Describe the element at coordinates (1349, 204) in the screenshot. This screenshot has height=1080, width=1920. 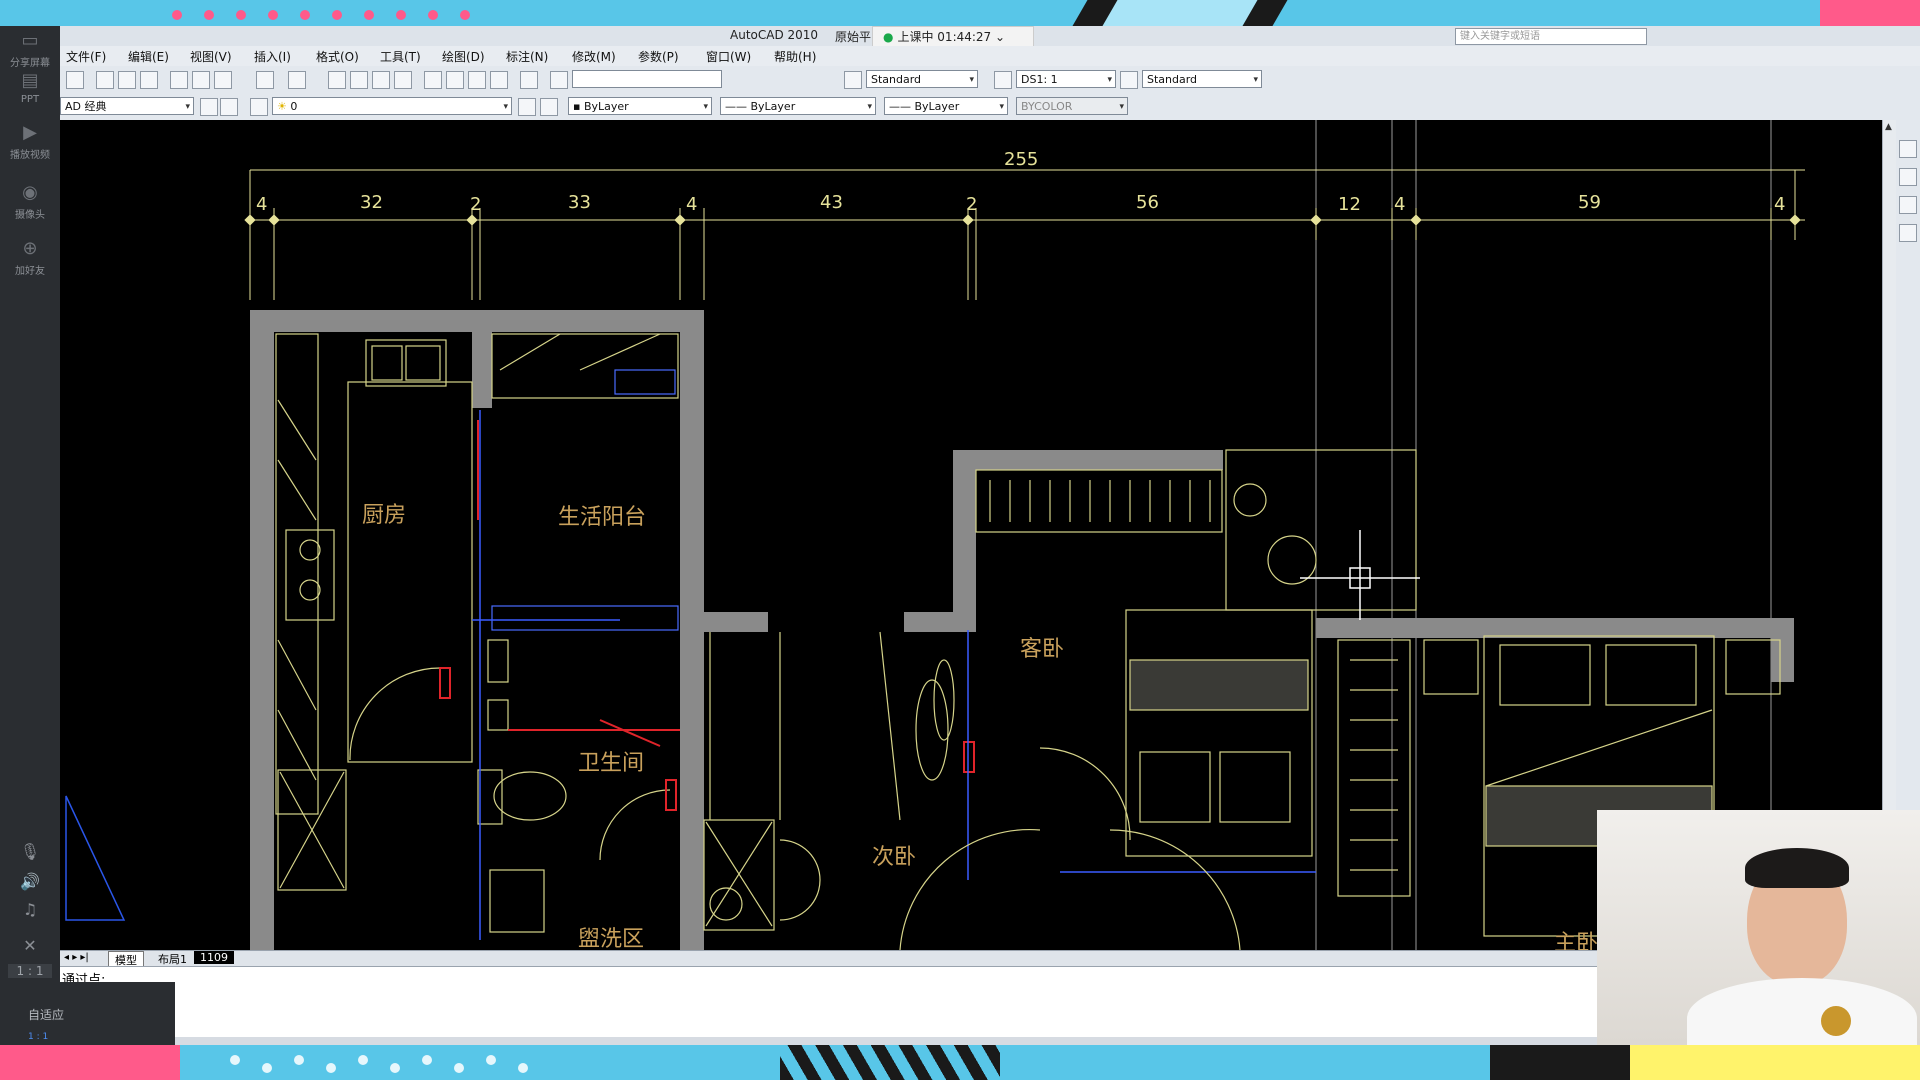
I see `dim-8: 12` at that location.